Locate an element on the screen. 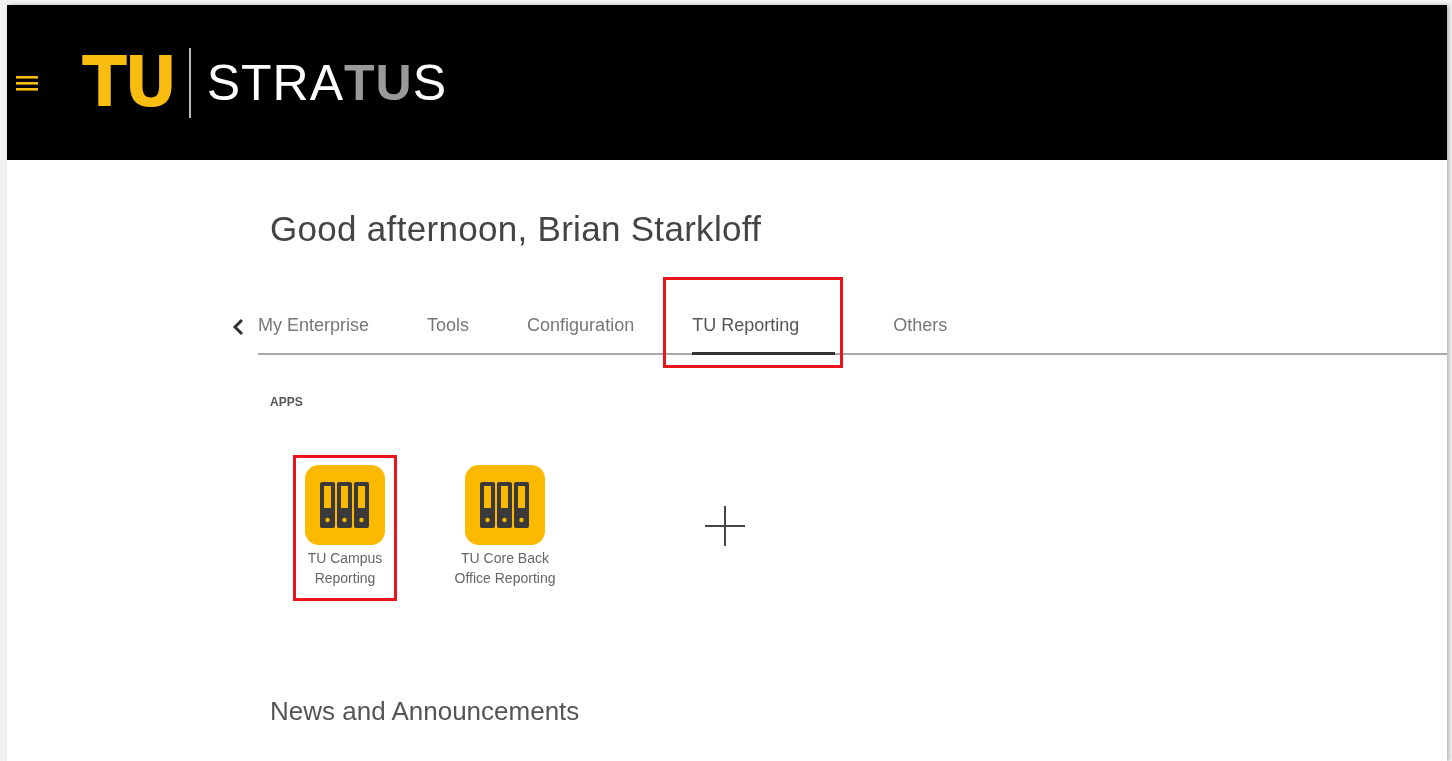  tab: Others is located at coordinates (920, 328).